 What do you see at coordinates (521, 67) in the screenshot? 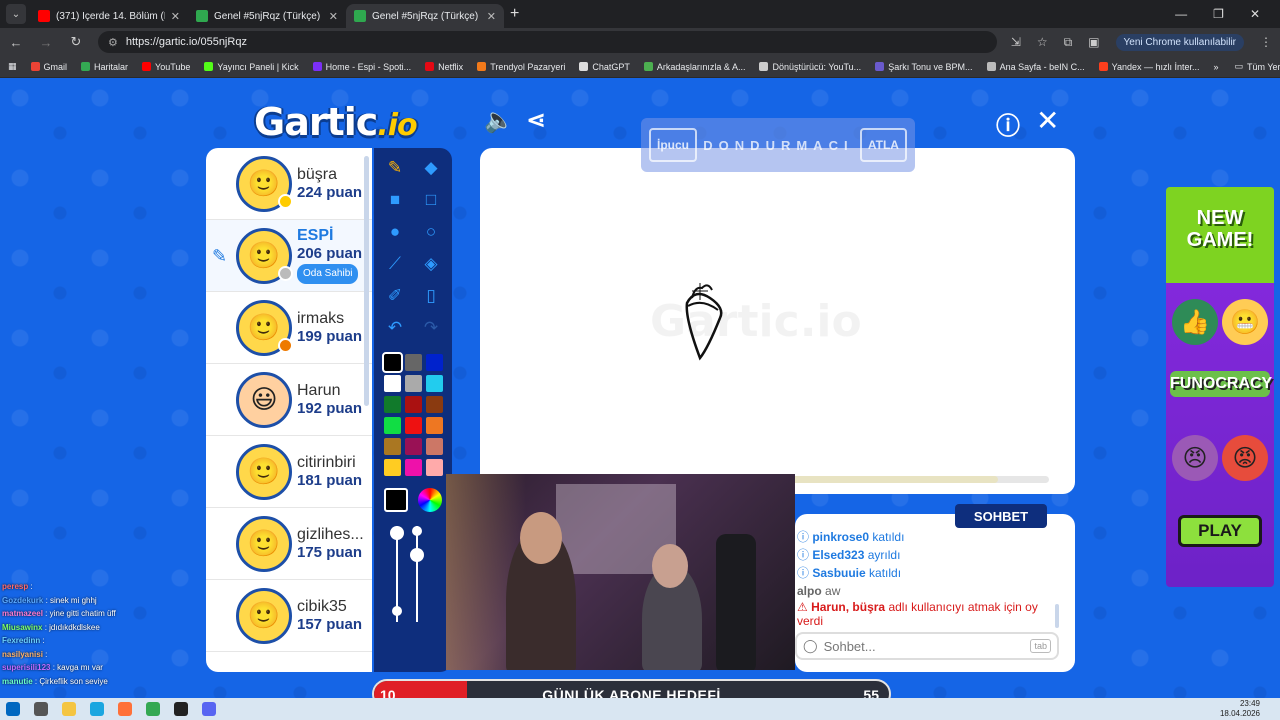
I see `bookmark-item: Trendyol Pazaryeri` at bounding box center [521, 67].